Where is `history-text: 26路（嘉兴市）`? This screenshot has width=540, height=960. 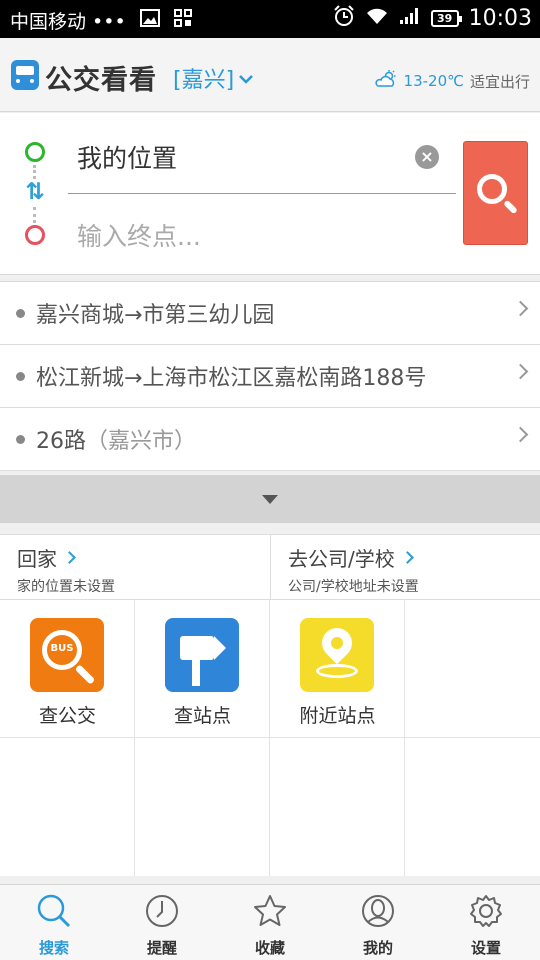
history-text: 26路（嘉兴市） is located at coordinates (116, 439).